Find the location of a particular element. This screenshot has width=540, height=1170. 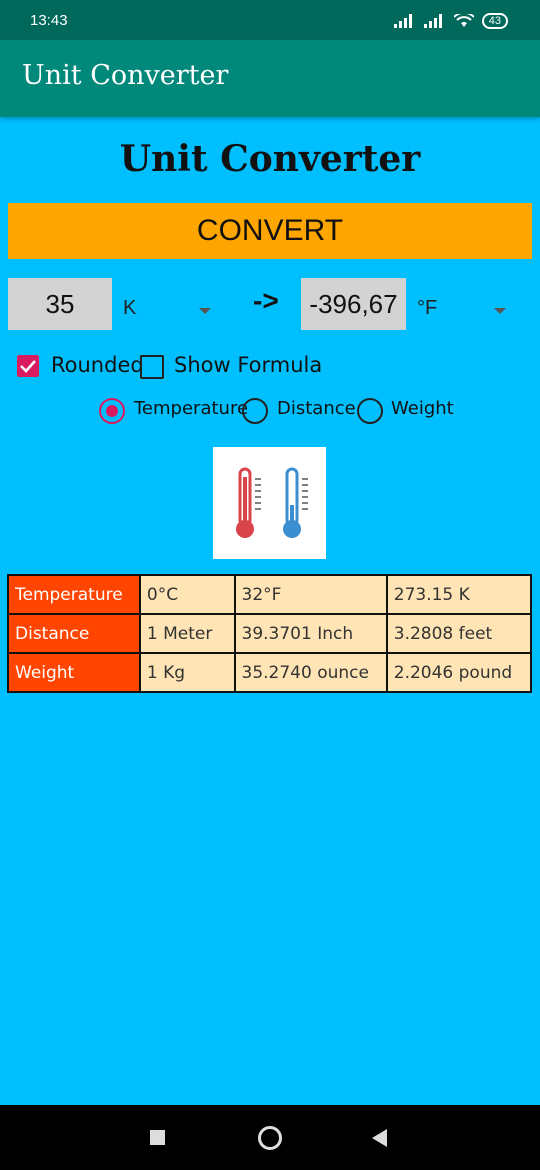

output-value-field: -396,67 is located at coordinates (353, 304).